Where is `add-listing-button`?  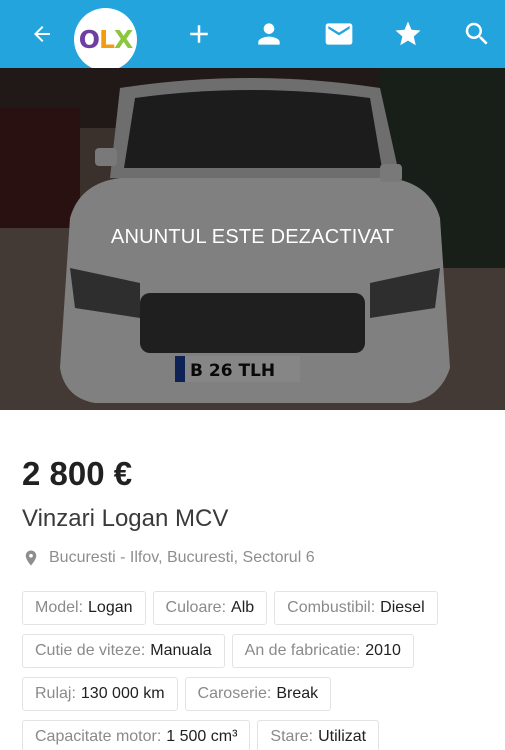 add-listing-button is located at coordinates (199, 34).